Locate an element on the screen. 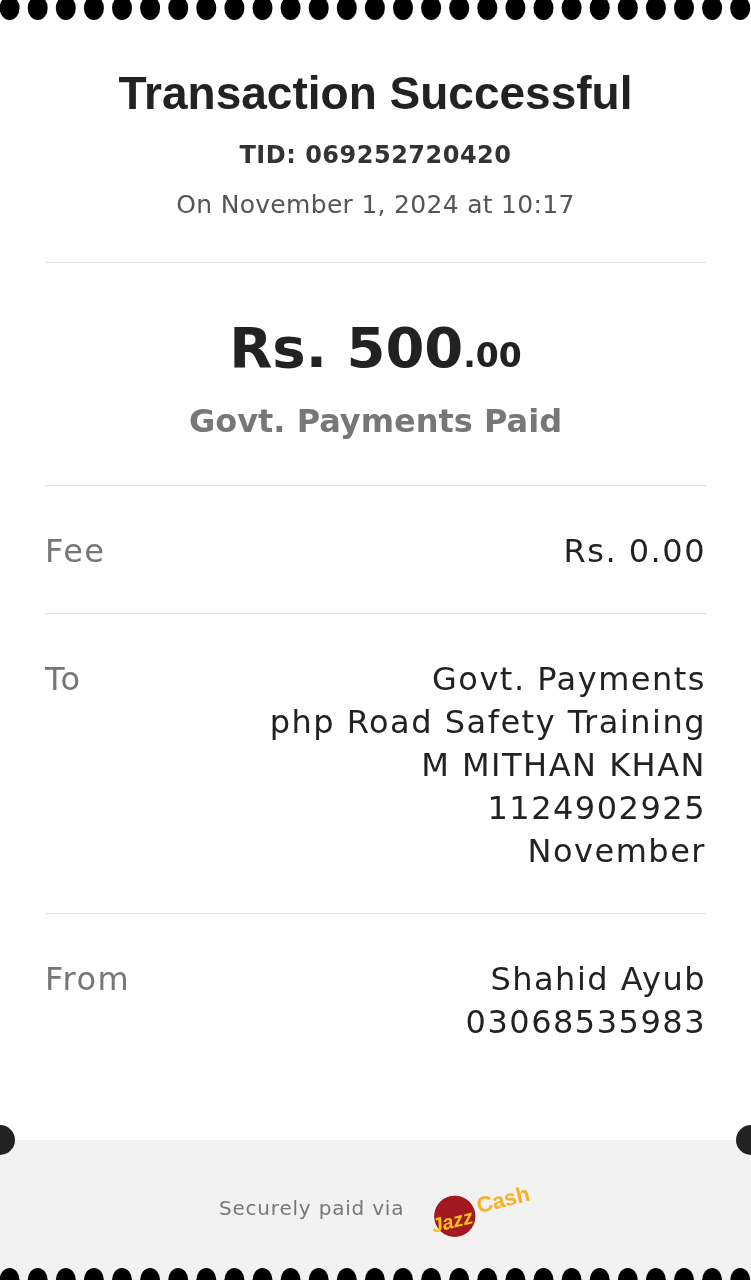 Image resolution: width=751 pixels, height=1280 pixels. detail-label: From is located at coordinates (88, 979).